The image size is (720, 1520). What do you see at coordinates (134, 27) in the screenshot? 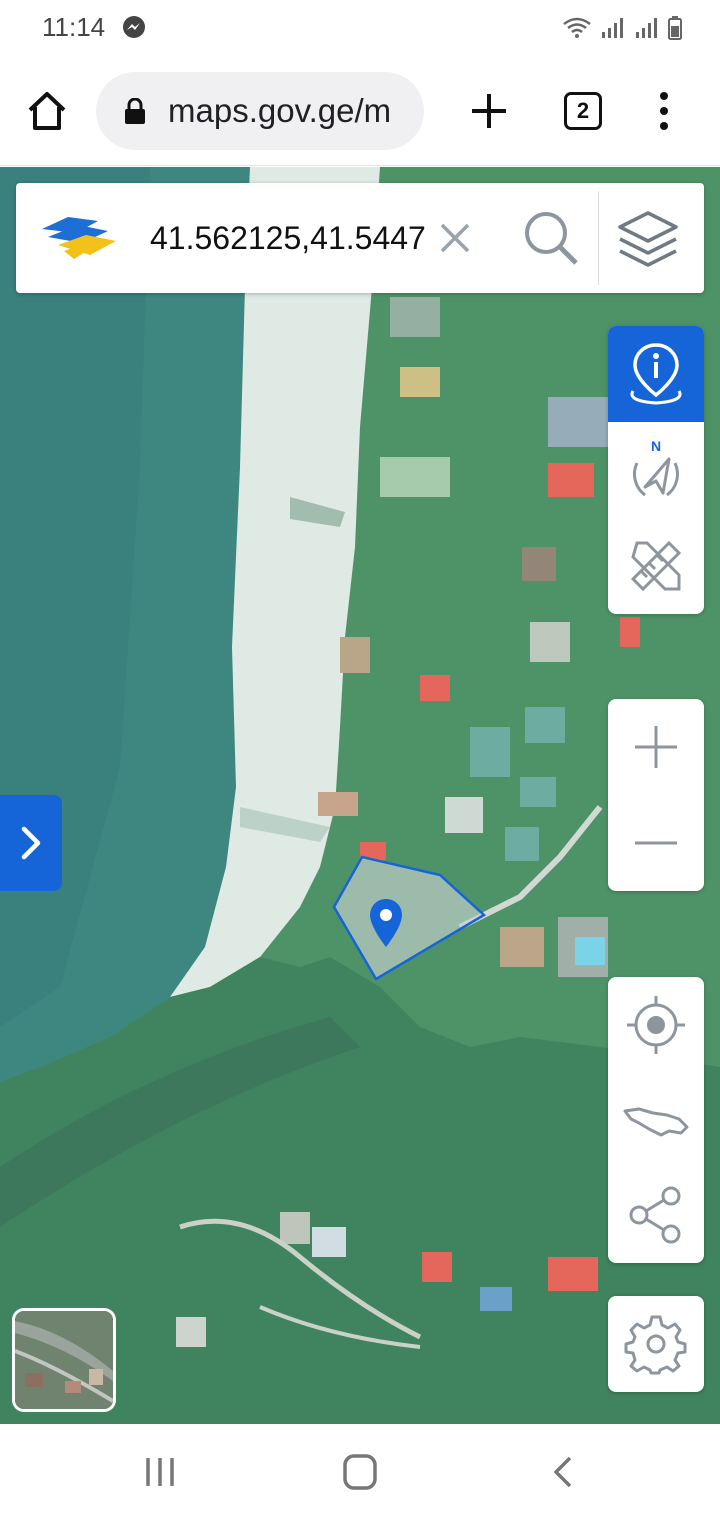
I see `messenger-icon` at bounding box center [134, 27].